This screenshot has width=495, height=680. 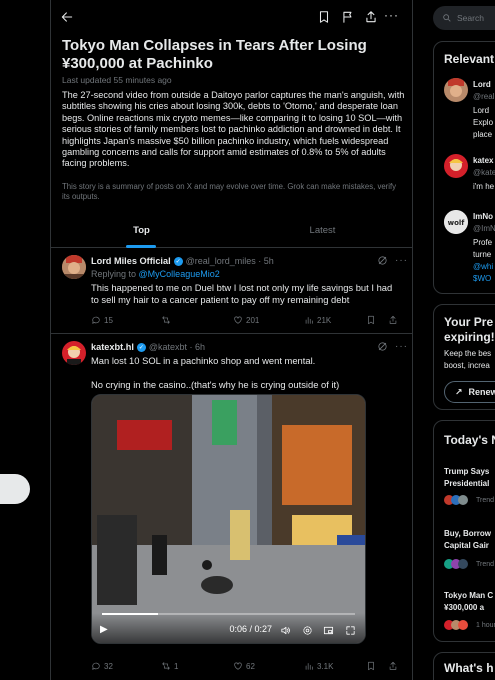 What do you see at coordinates (483, 267) in the screenshot?
I see `person-bio-link: @whi` at bounding box center [483, 267].